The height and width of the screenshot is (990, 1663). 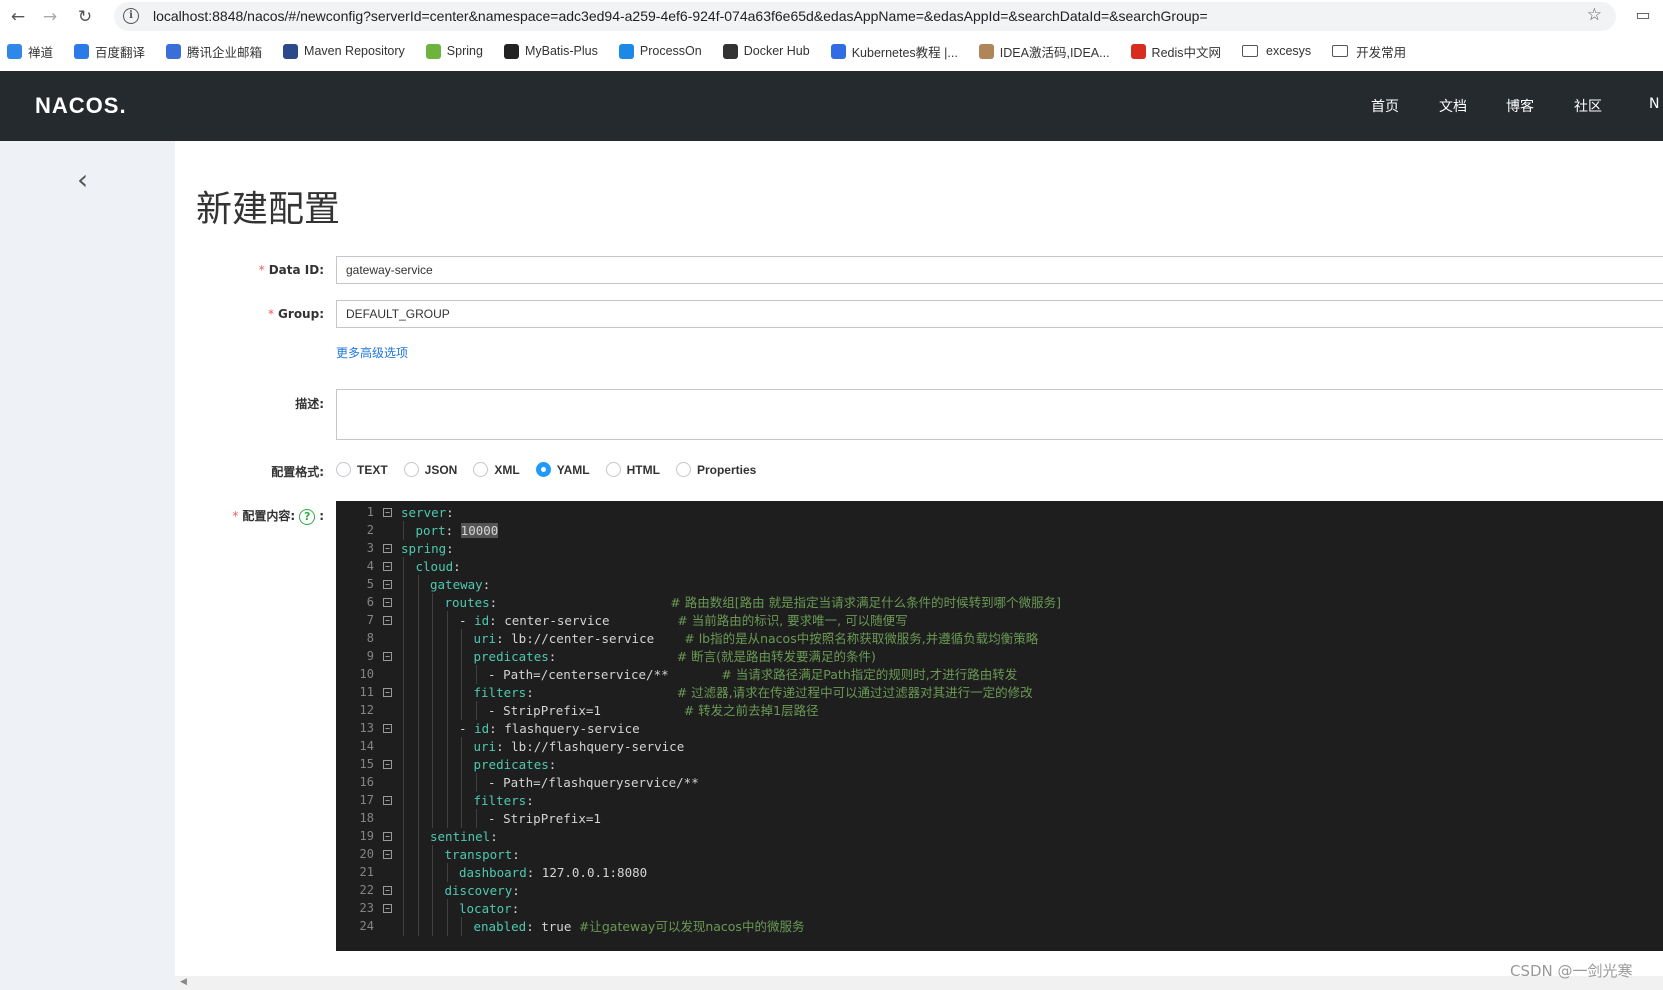 I want to click on nav-home: 首页, so click(x=1385, y=106).